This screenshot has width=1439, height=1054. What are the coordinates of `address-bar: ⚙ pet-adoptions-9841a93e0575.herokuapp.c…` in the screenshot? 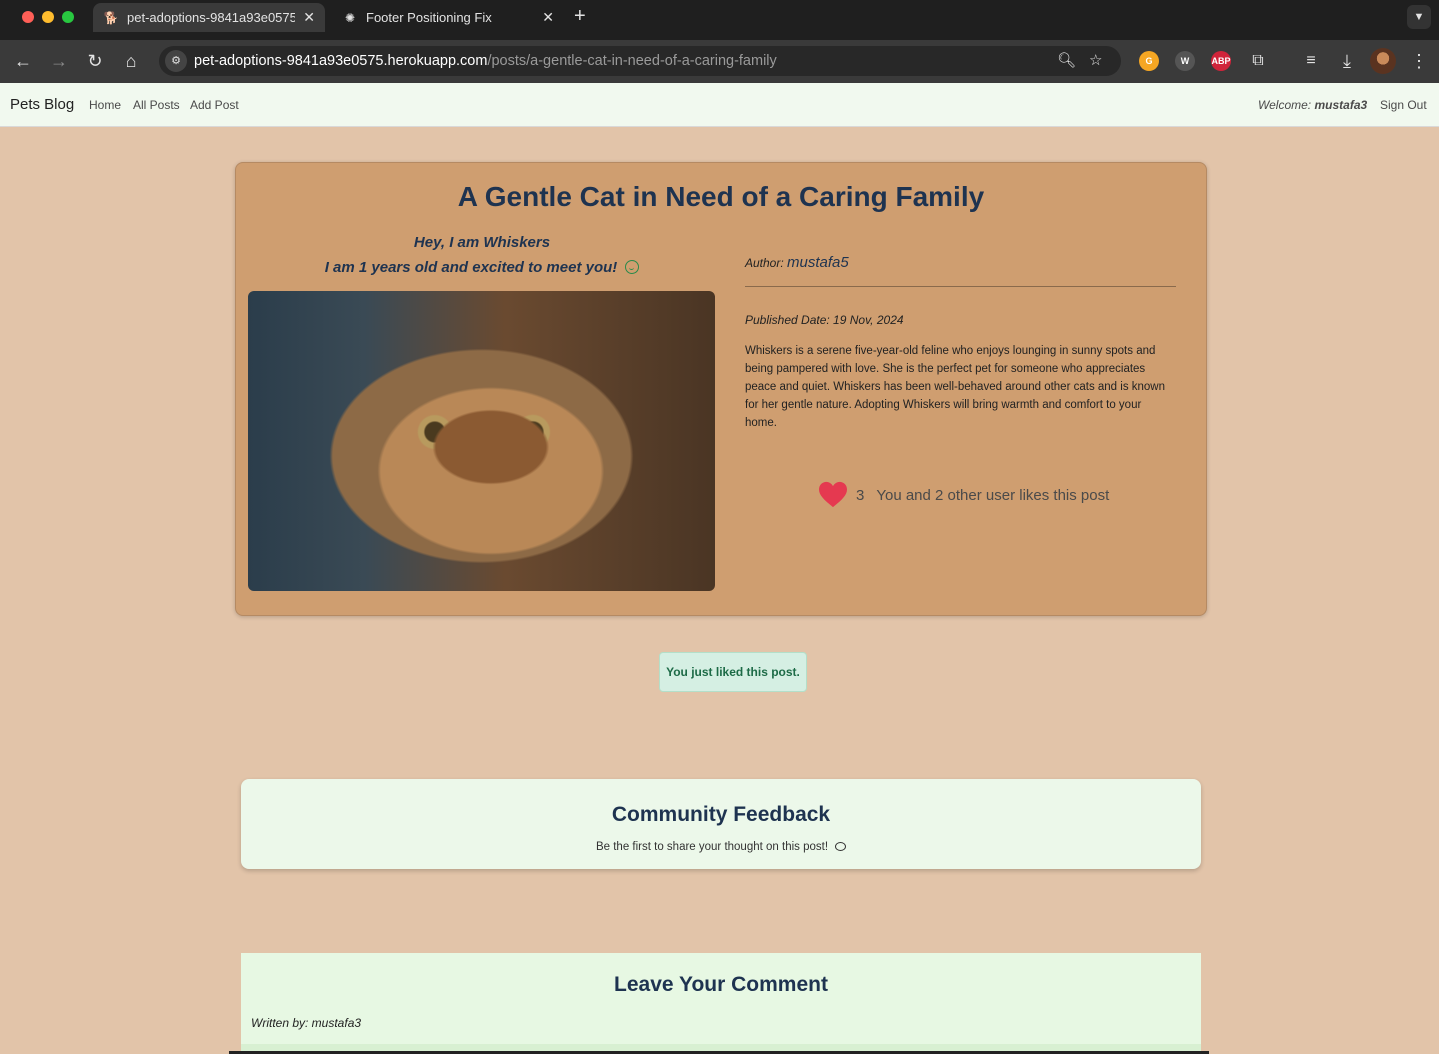 It's located at (640, 61).